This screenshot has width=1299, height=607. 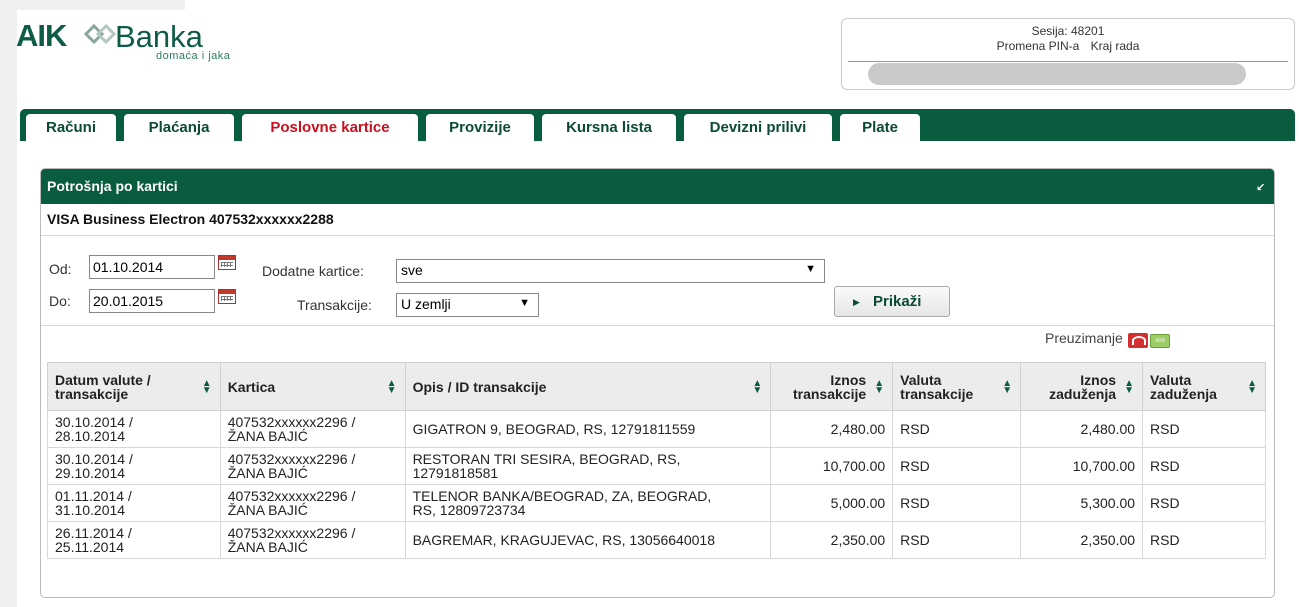 I want to click on cell-line: 31.10.2014, so click(x=90, y=510).